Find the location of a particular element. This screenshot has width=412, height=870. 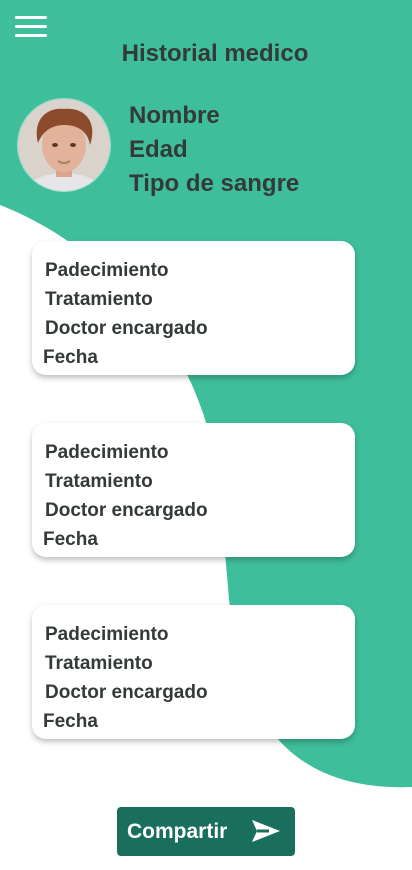

profile-blood-type: Tipo de sangre is located at coordinates (214, 183).